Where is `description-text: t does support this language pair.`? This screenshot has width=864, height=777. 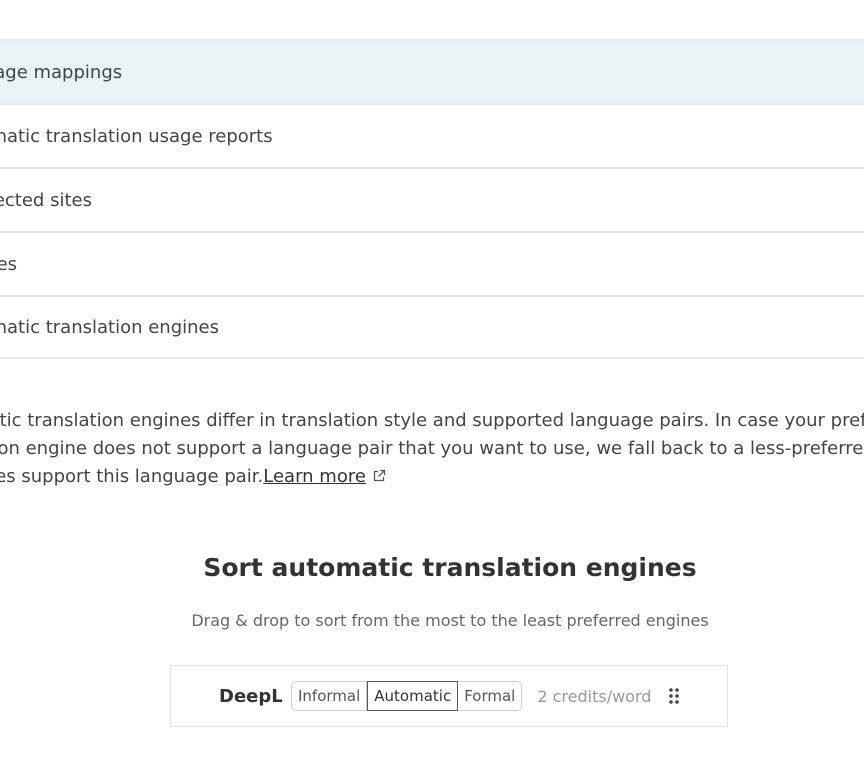
description-text: t does support this language pair. is located at coordinates (132, 476).